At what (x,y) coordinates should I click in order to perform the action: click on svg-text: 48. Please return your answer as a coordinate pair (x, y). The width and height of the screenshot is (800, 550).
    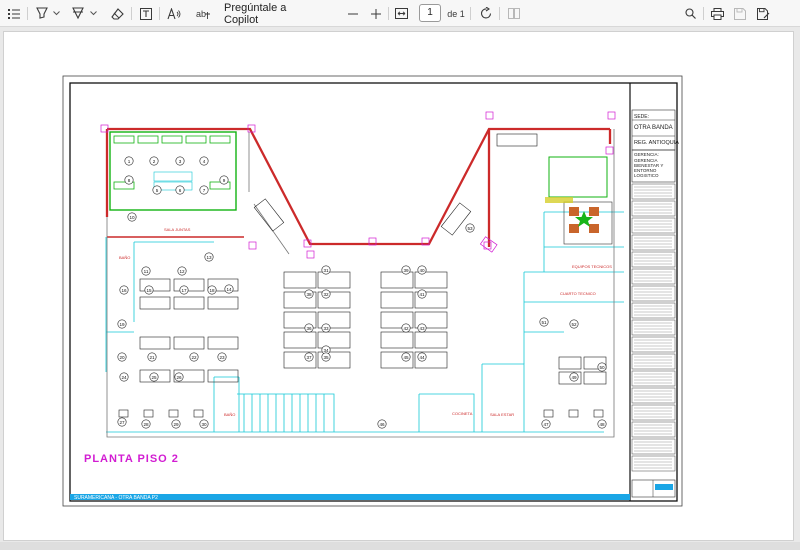
    Looking at the image, I should click on (602, 424).